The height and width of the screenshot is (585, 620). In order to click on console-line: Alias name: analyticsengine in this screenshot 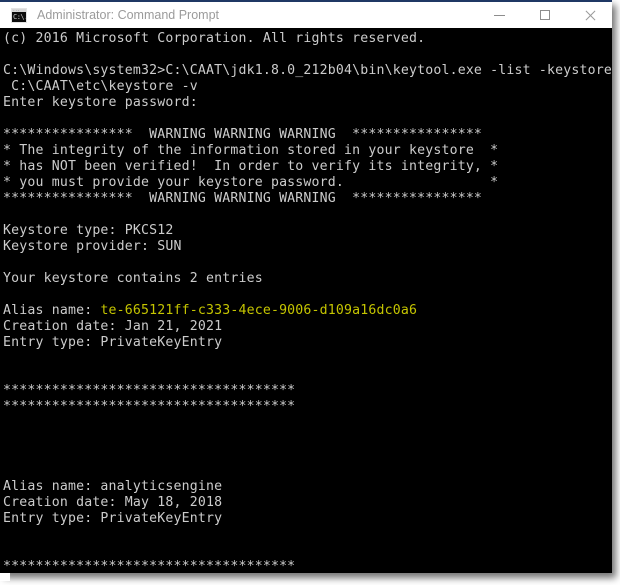, I will do `click(113, 486)`.